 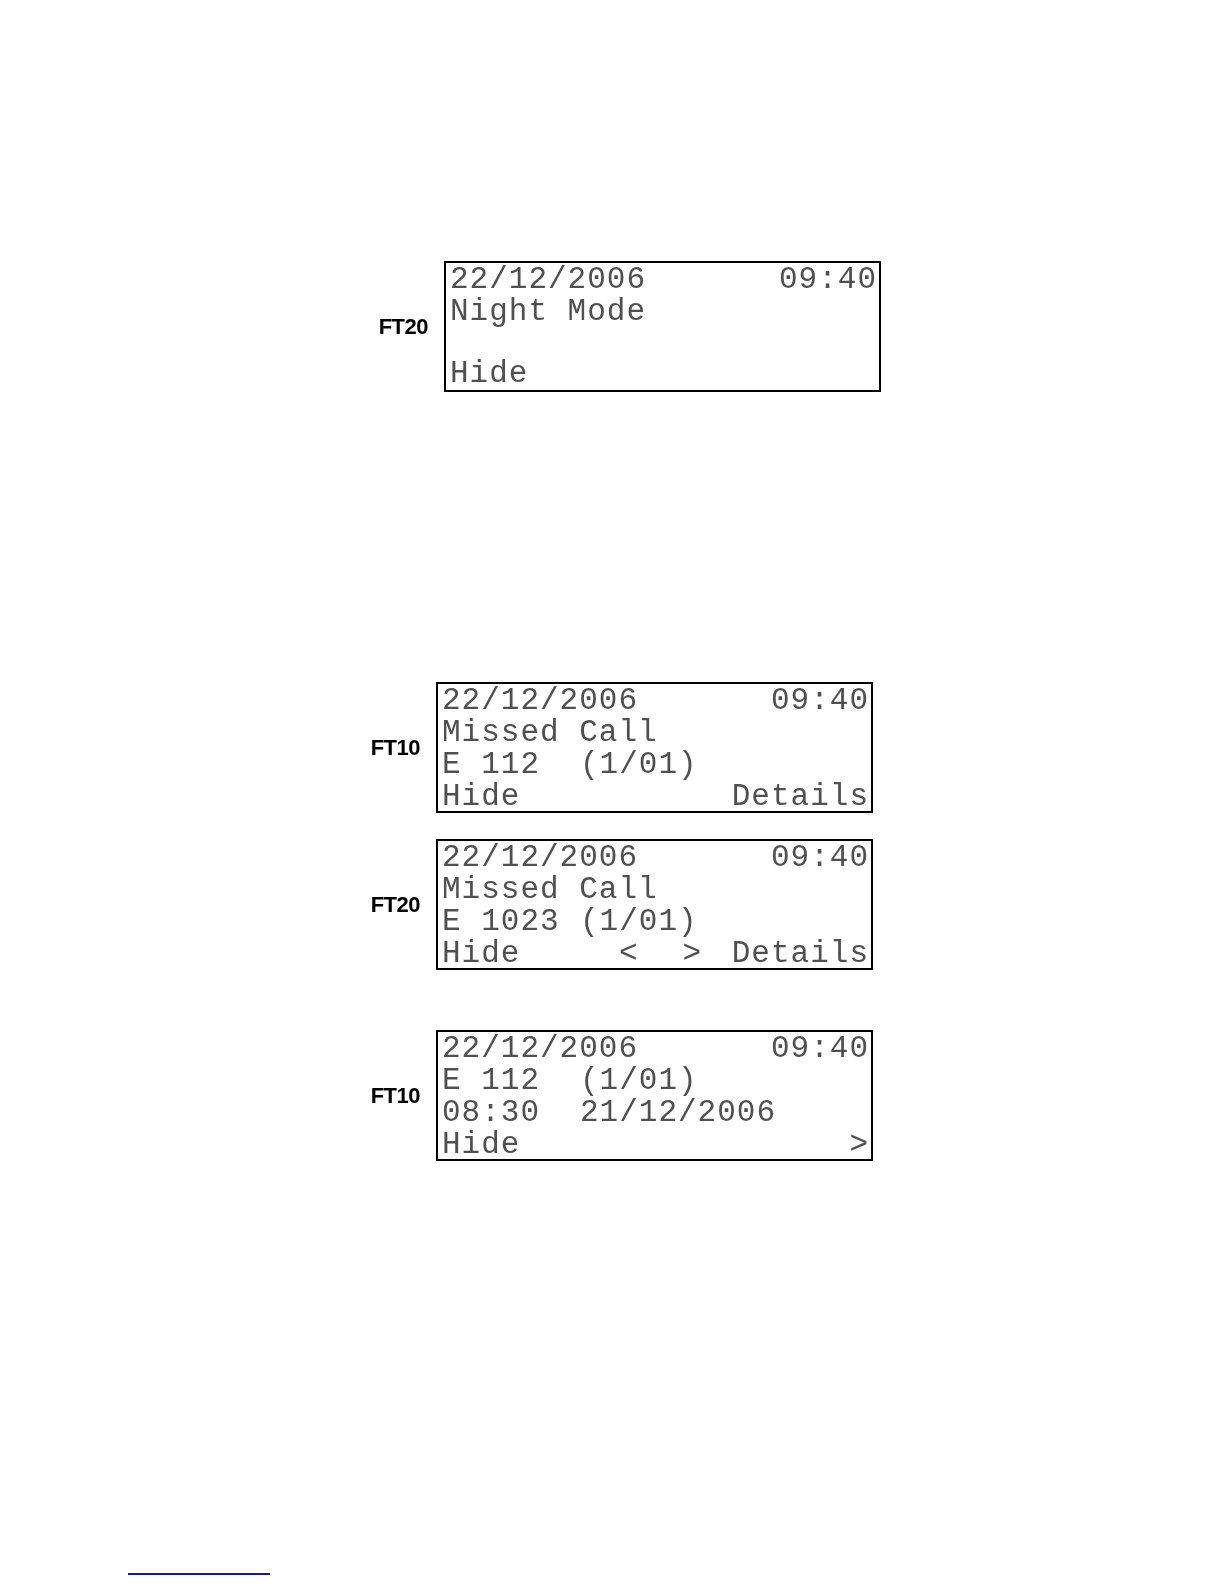 I want to click on softkey-label: >, so click(x=859, y=1145).